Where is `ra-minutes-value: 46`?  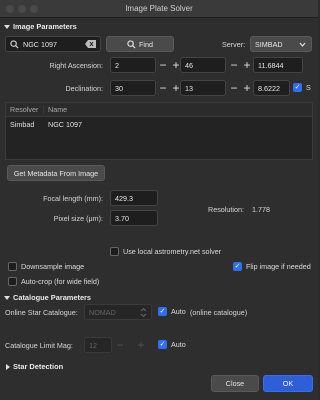 ra-minutes-value: 46 is located at coordinates (189, 65).